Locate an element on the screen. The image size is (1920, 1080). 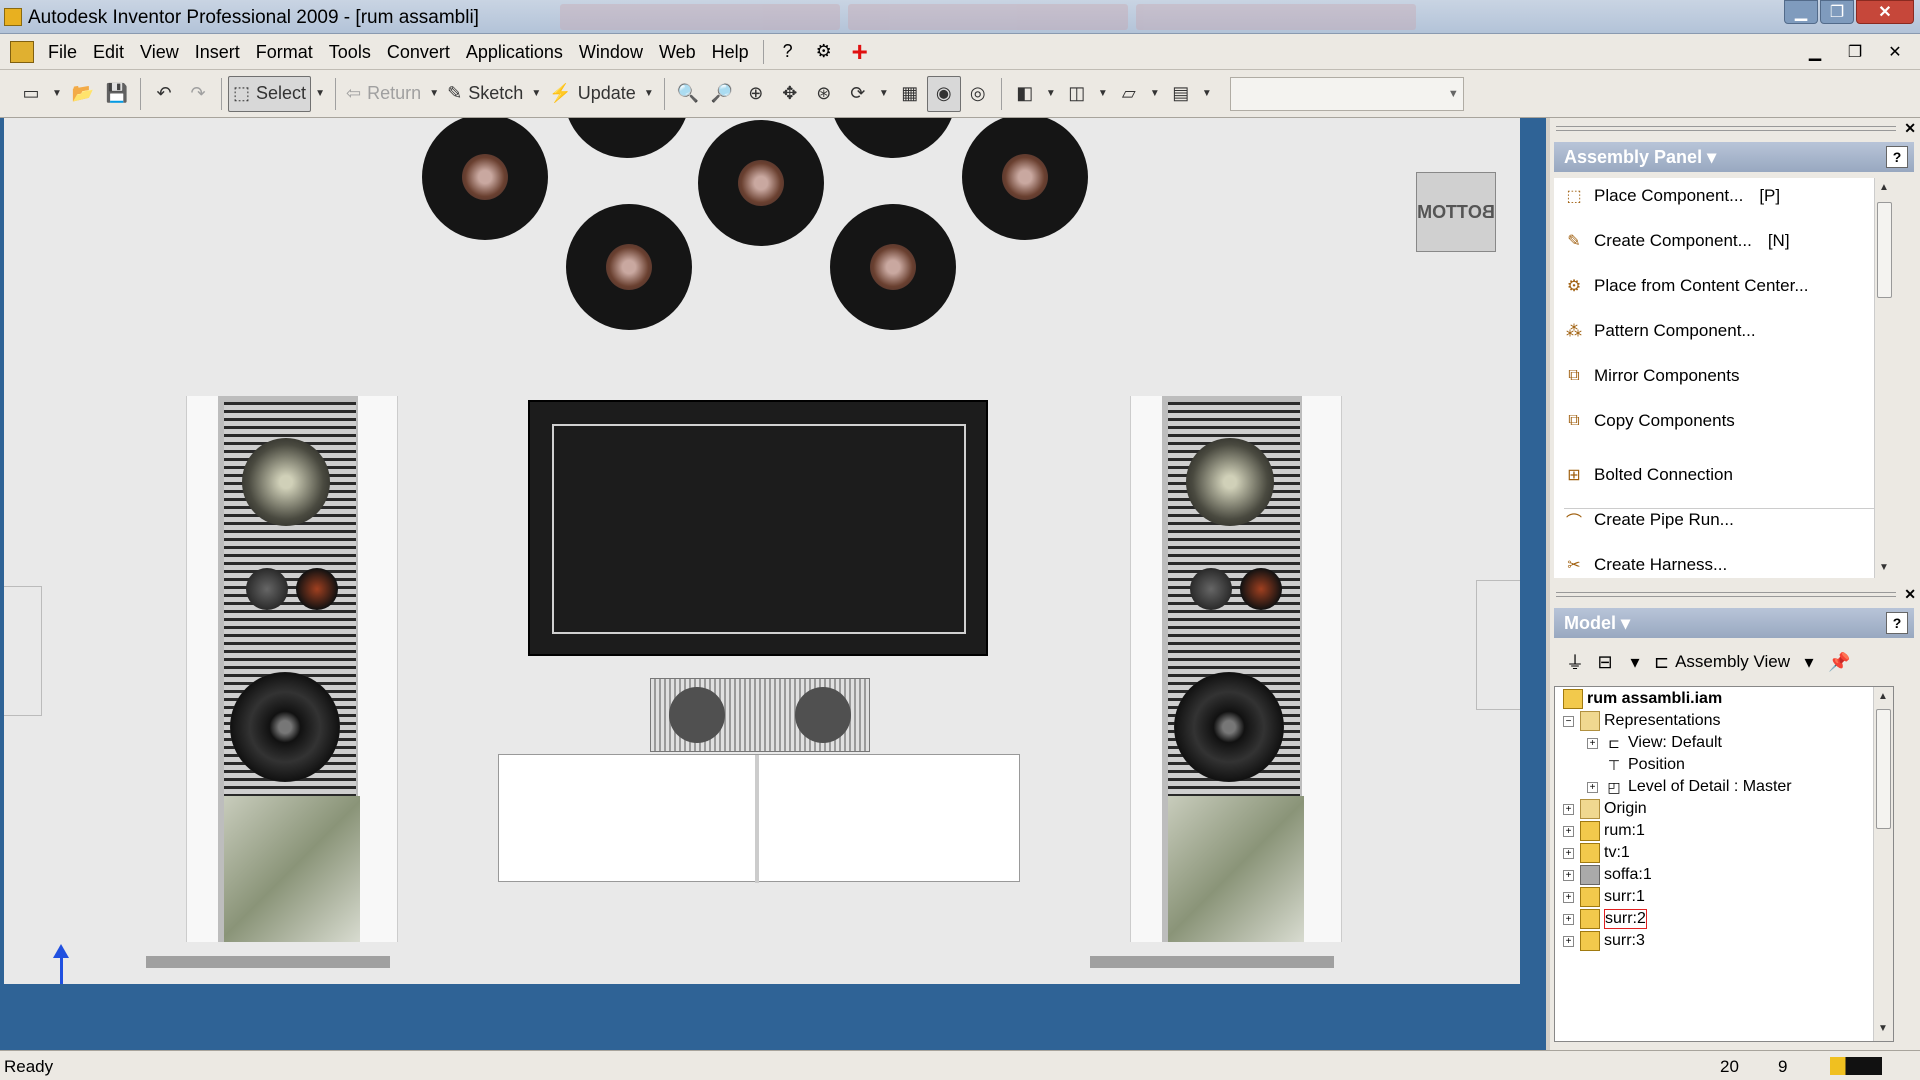
assembly-view-selector: ⊏ Assembly View is located at coordinates (1722, 662).